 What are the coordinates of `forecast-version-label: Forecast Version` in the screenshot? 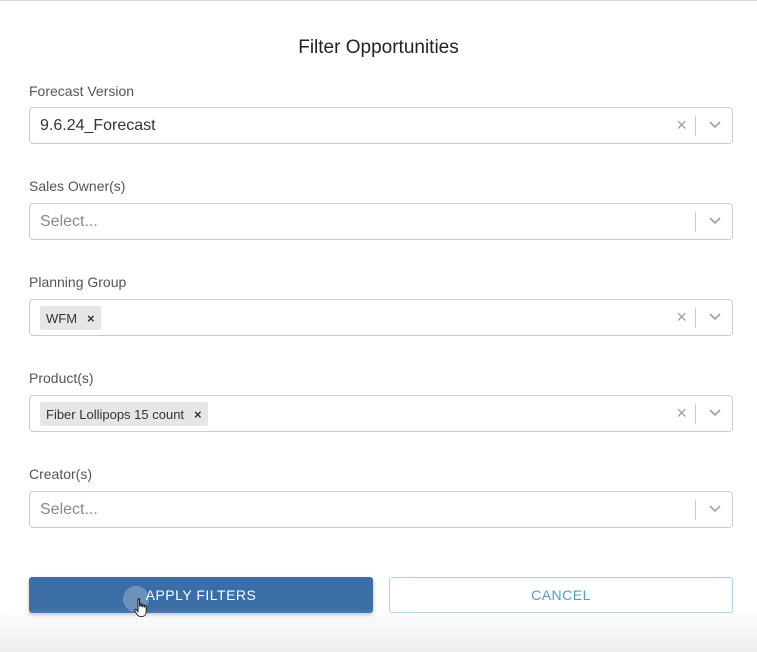 It's located at (82, 91).